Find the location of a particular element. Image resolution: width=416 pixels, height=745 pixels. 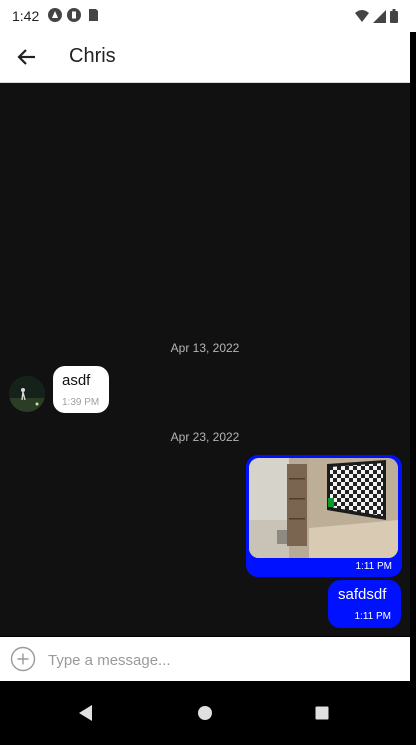

message-time: 1:39 PM is located at coordinates (81, 402).